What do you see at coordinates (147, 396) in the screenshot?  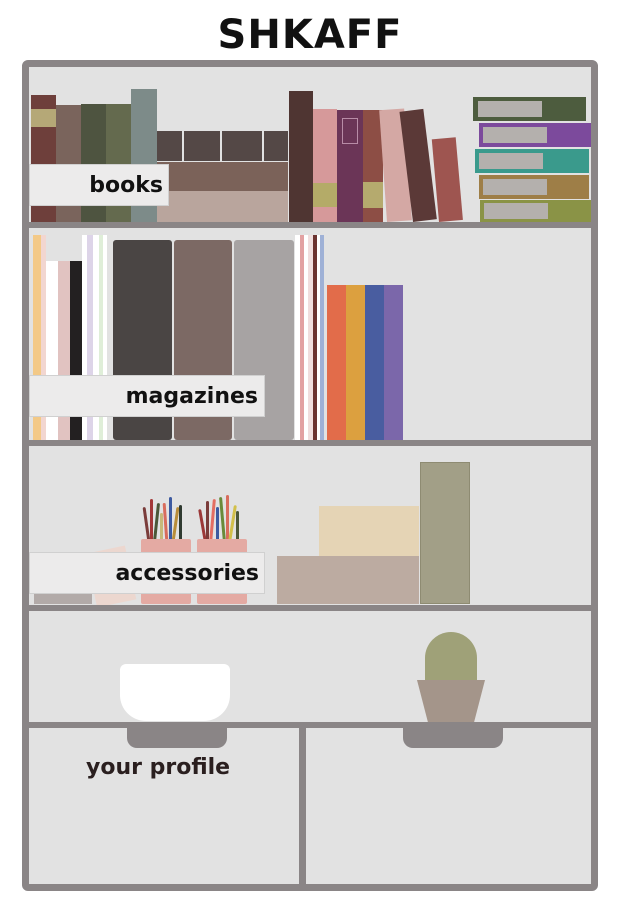 I see `magazines-shelf-label: magazines` at bounding box center [147, 396].